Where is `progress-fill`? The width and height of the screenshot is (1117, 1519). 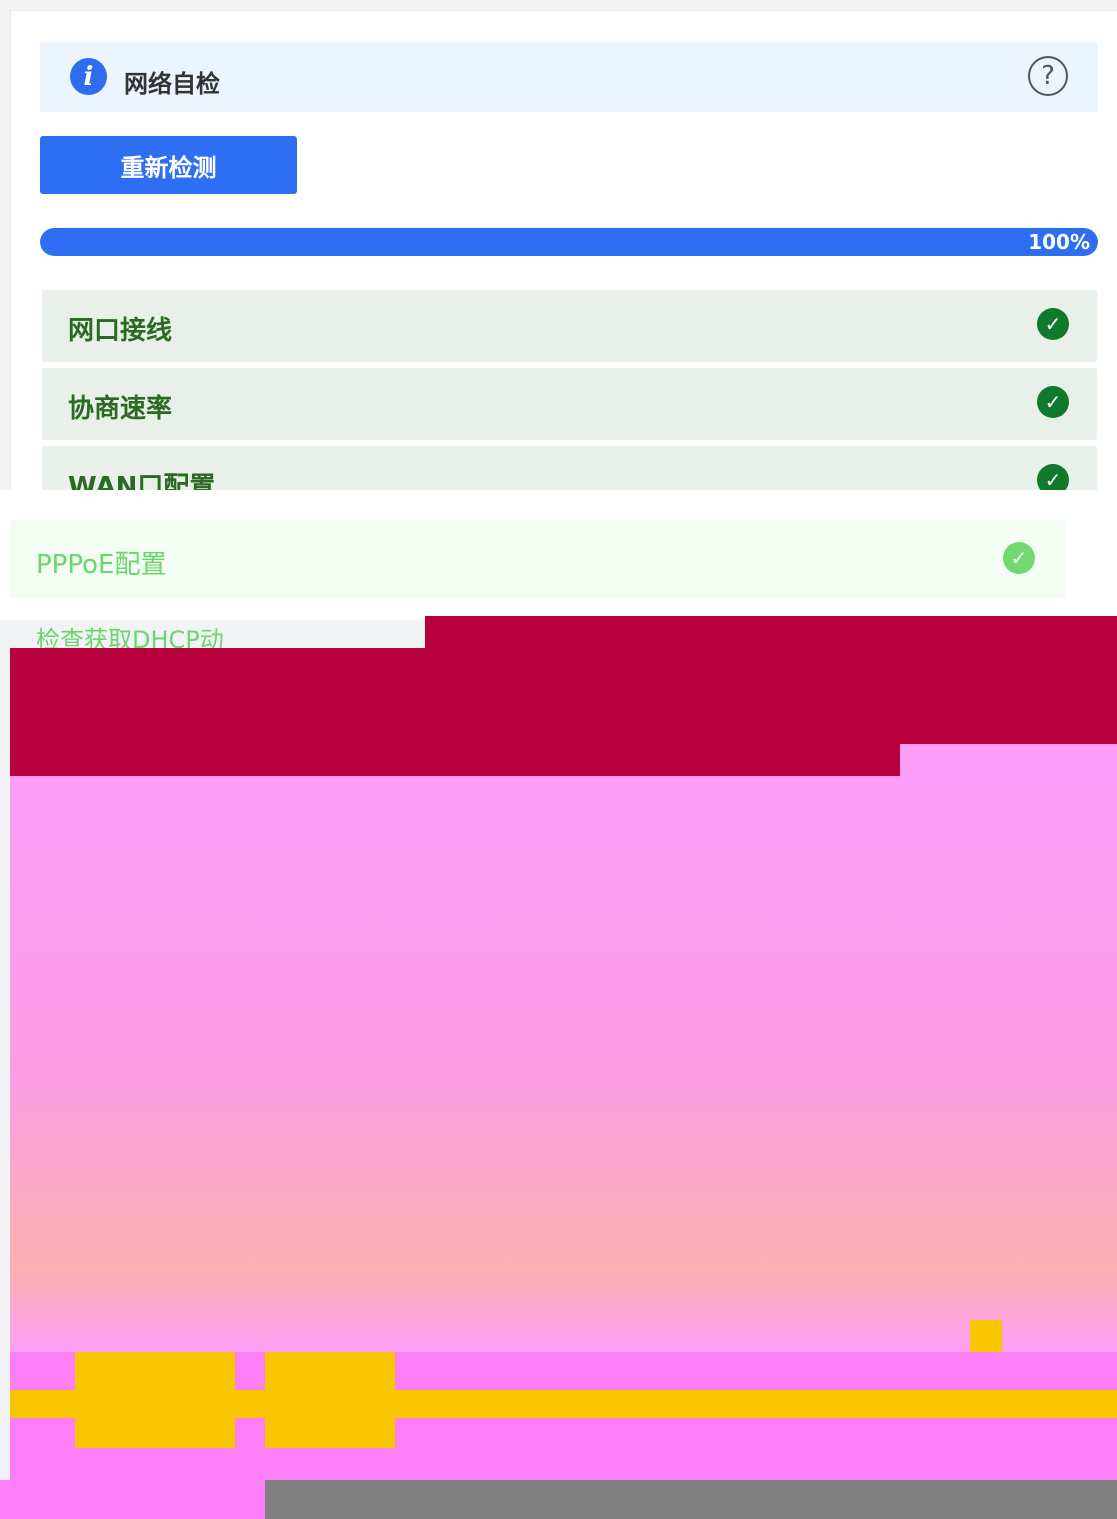 progress-fill is located at coordinates (569, 242).